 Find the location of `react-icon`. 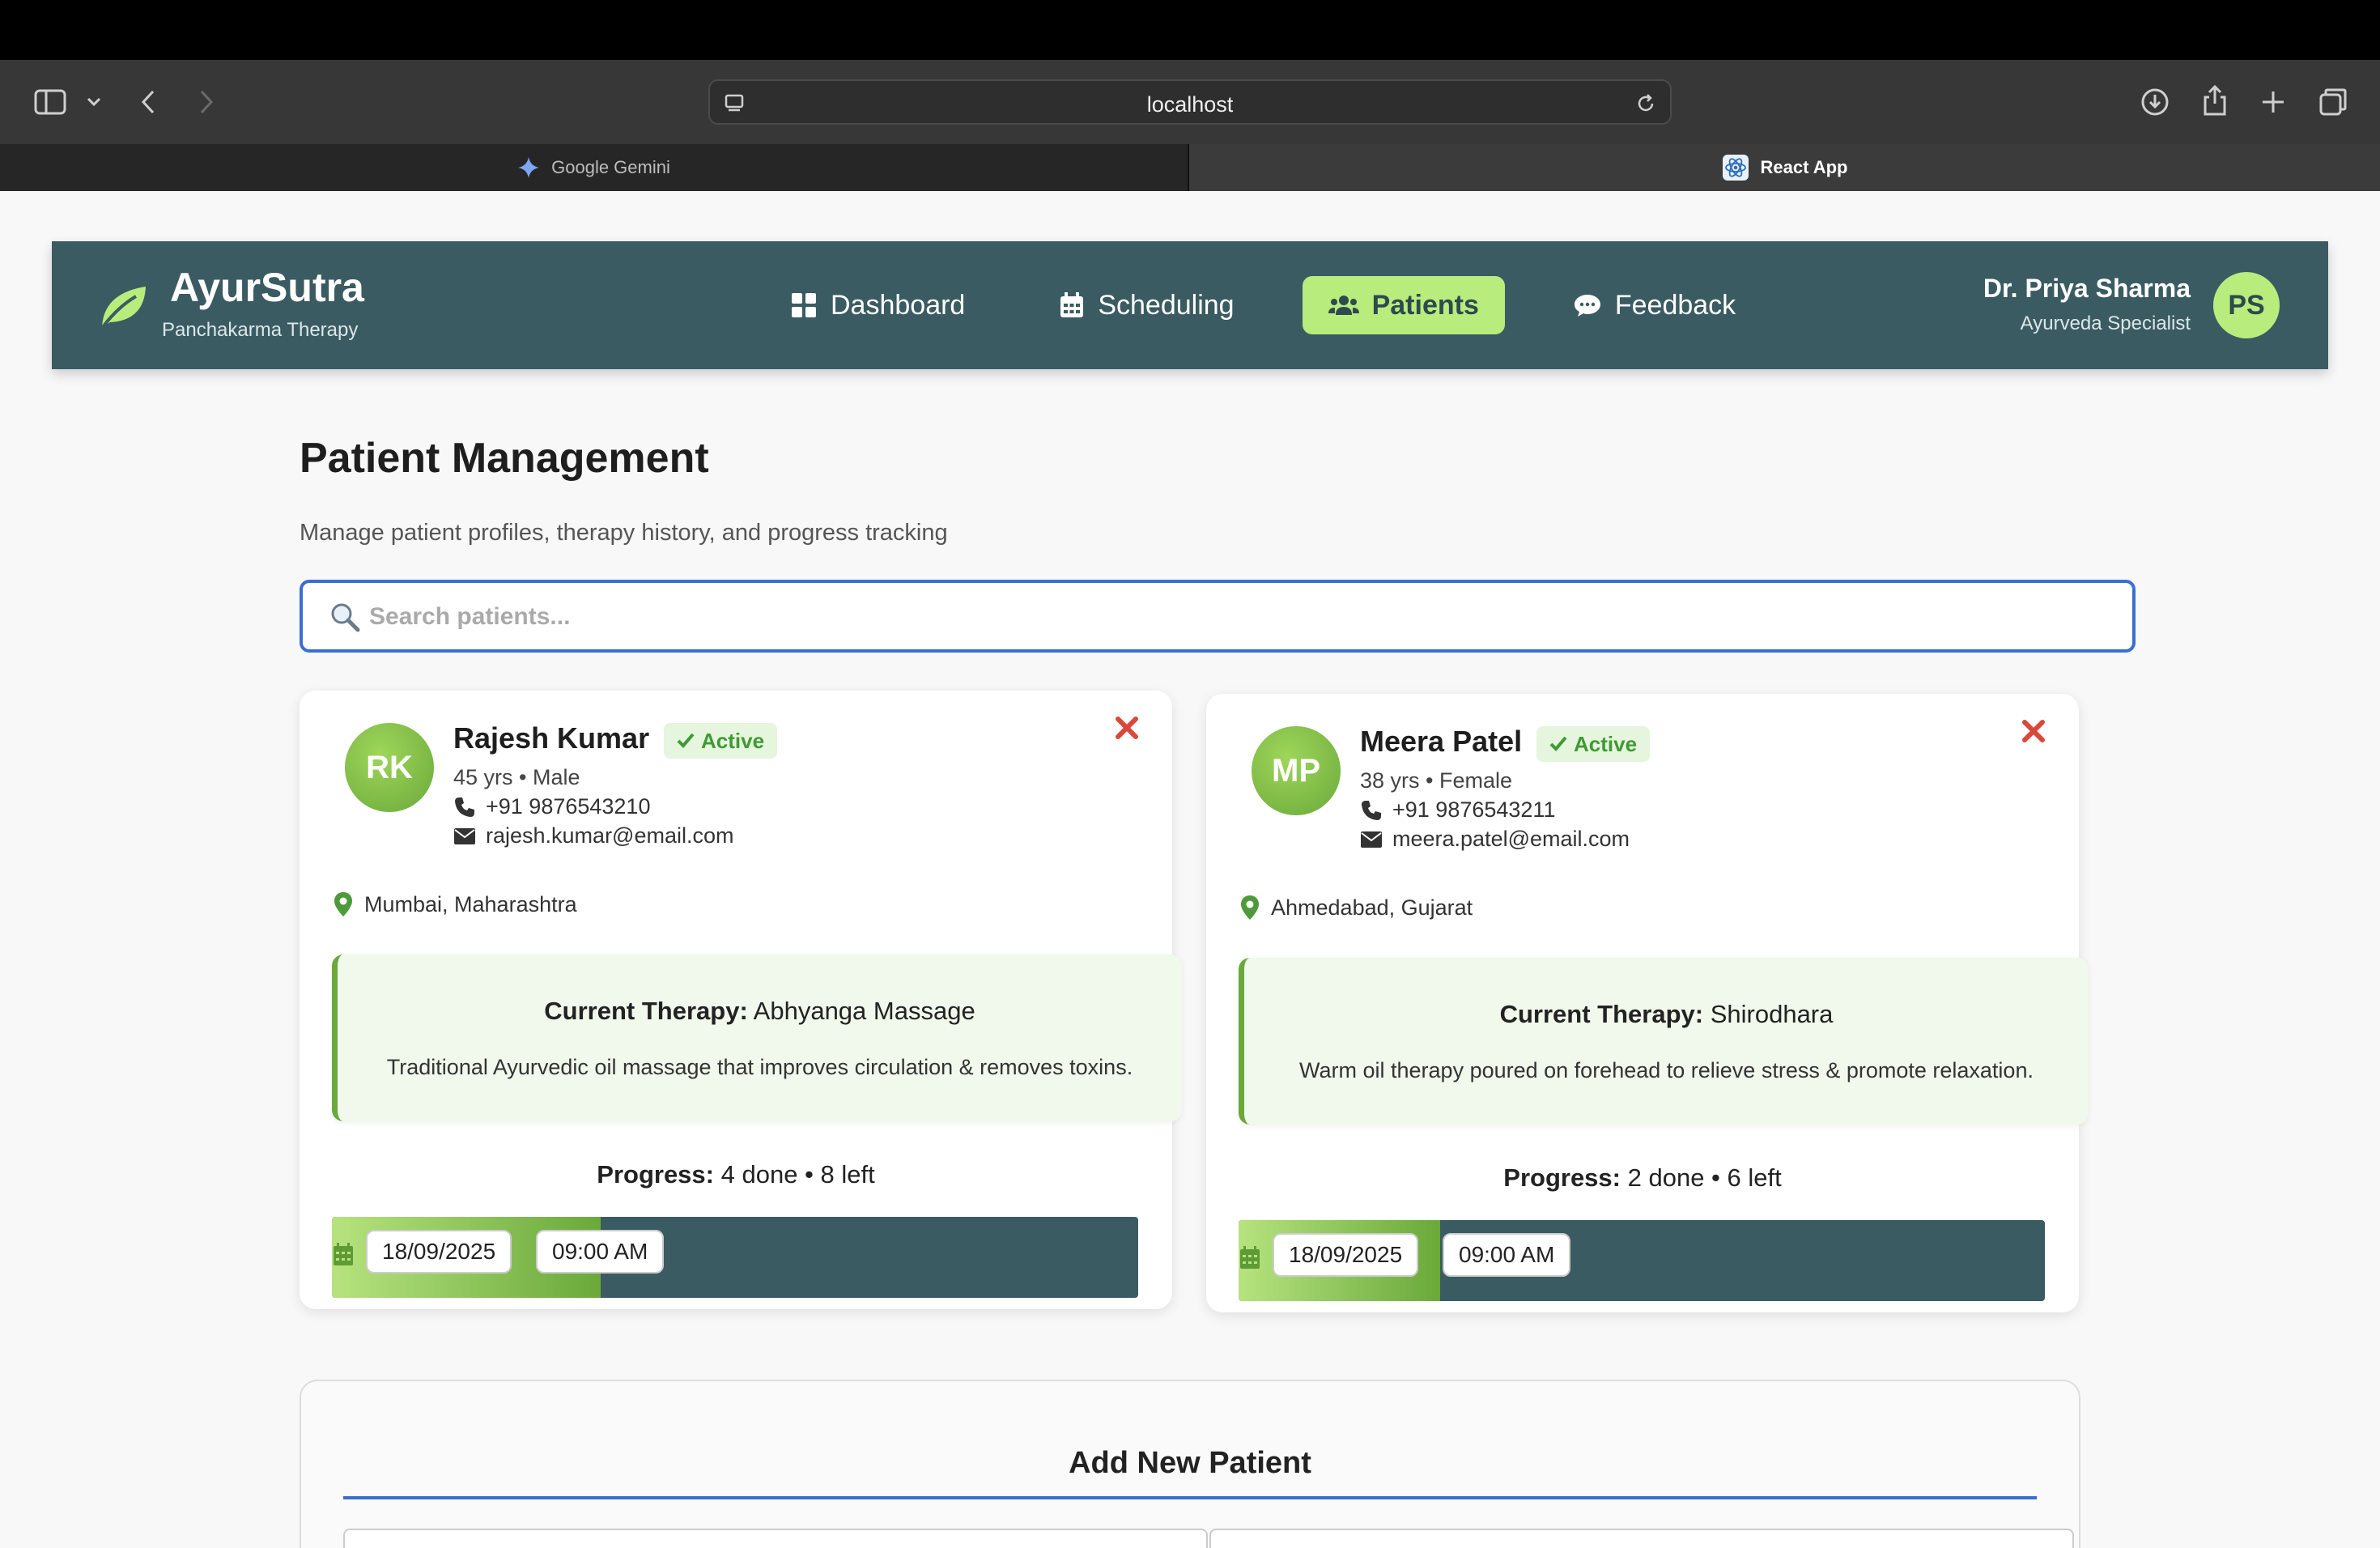

react-icon is located at coordinates (1736, 168).